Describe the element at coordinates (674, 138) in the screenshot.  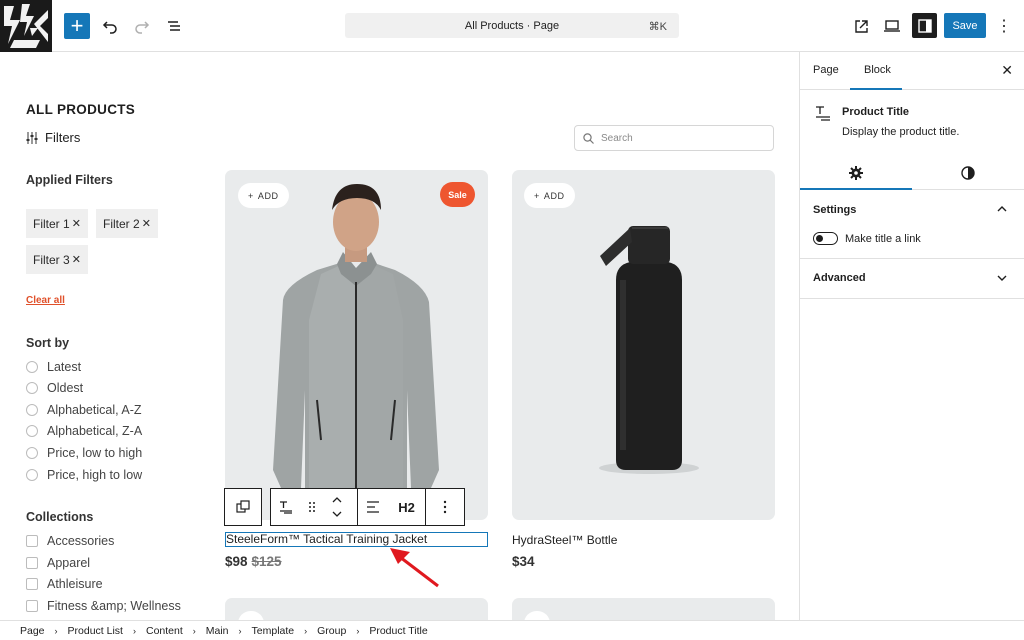
I see `product-search-input: Search` at that location.